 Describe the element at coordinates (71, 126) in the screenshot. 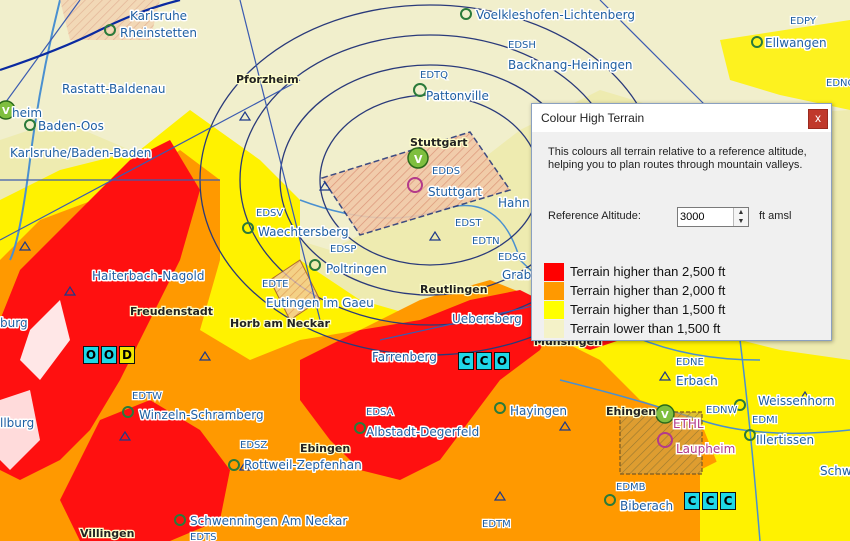

I see `label-baden-oos: Baden-Oos` at that location.